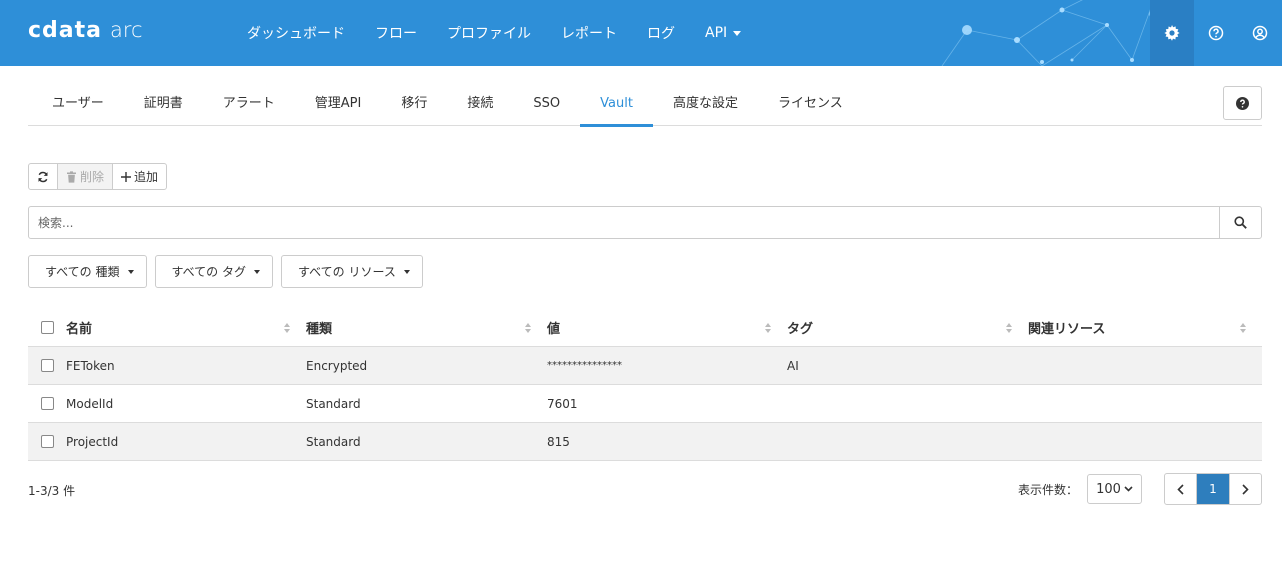  I want to click on delete-label: 削除, so click(92, 177).